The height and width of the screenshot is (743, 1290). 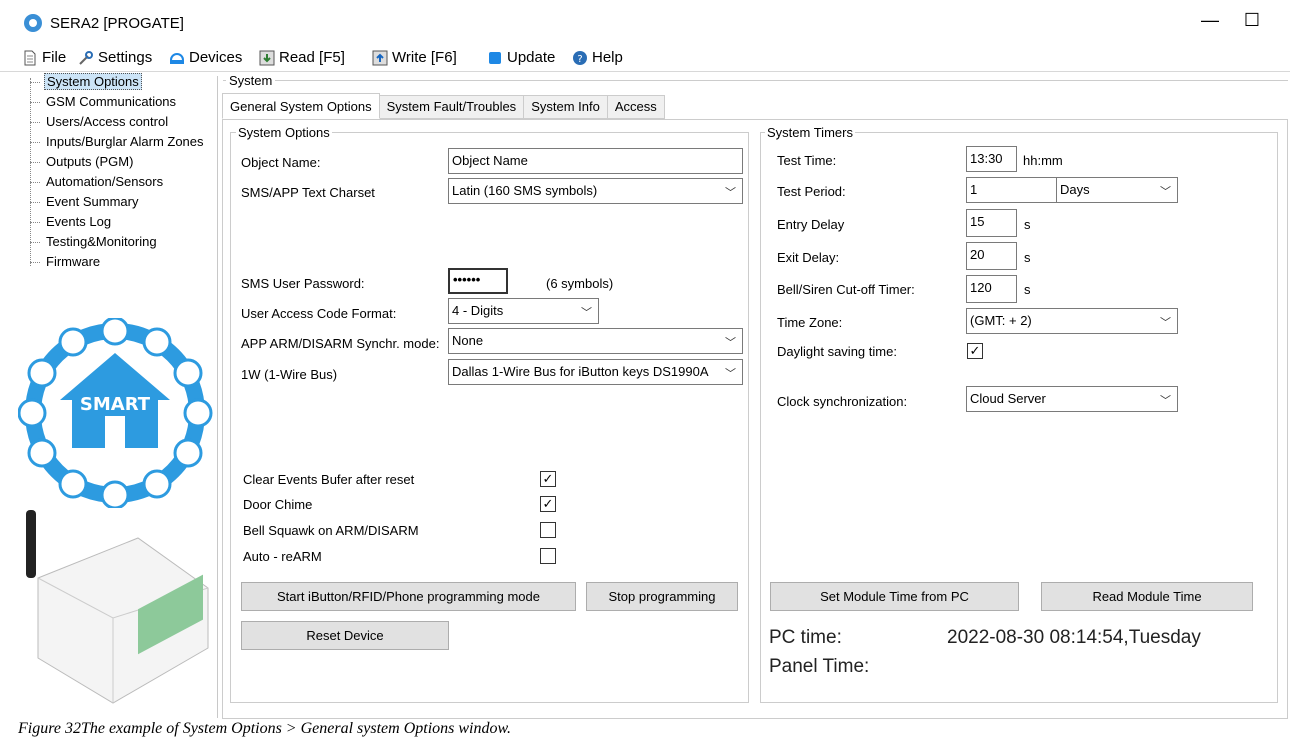 What do you see at coordinates (117, 23) in the screenshot?
I see `window-title: SERA2 [PROGATE]` at bounding box center [117, 23].